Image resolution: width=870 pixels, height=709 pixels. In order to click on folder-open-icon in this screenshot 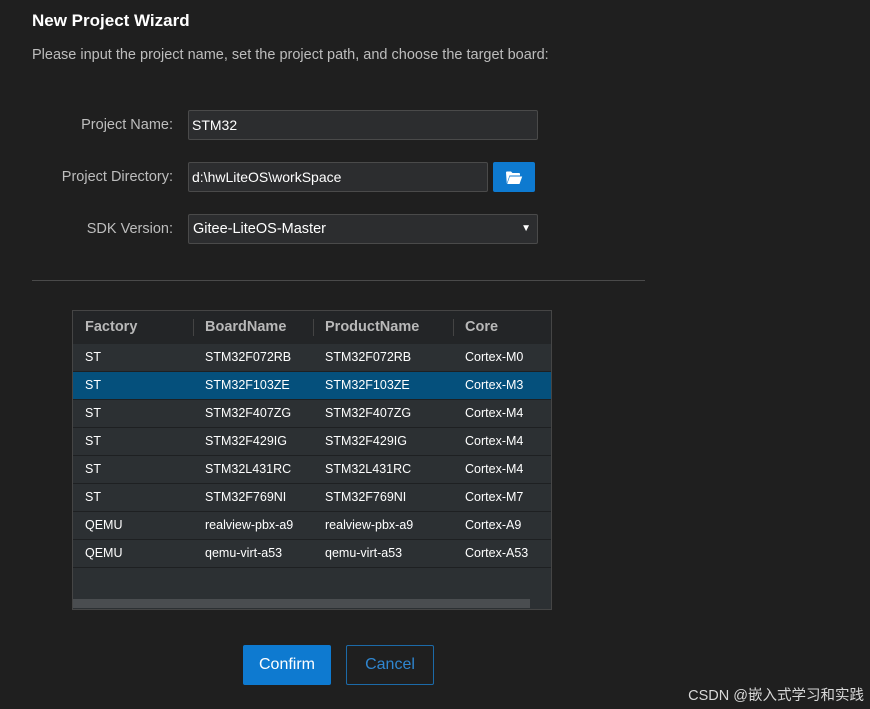, I will do `click(514, 177)`.